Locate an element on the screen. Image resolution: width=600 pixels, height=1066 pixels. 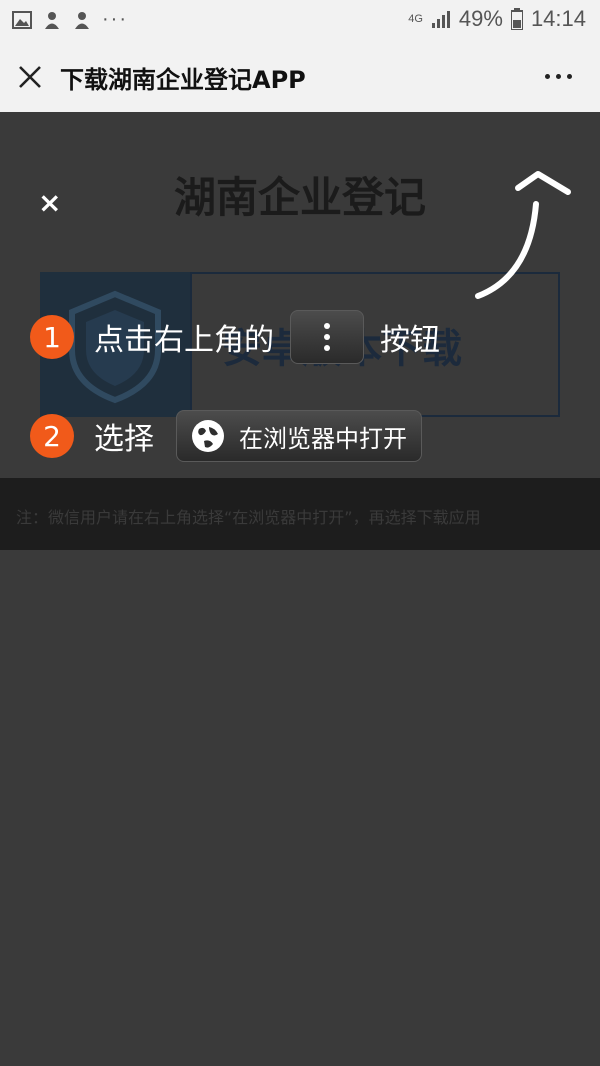
globe-icon is located at coordinates (208, 436).